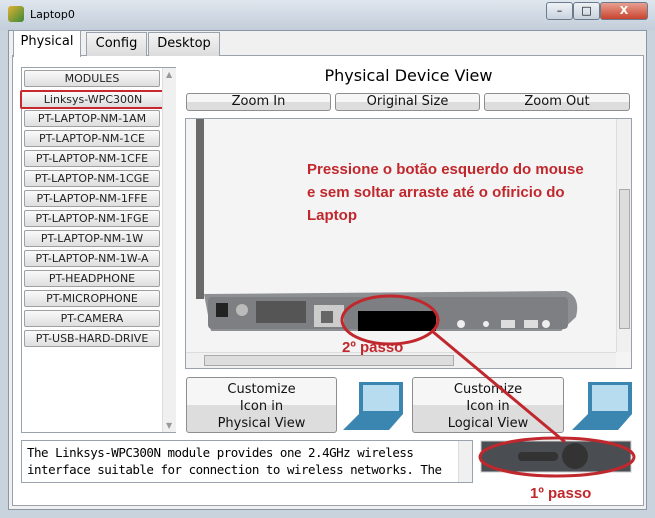 Image resolution: width=655 pixels, height=518 pixels. What do you see at coordinates (258, 102) in the screenshot?
I see `zoom-in-button: Zoom In` at bounding box center [258, 102].